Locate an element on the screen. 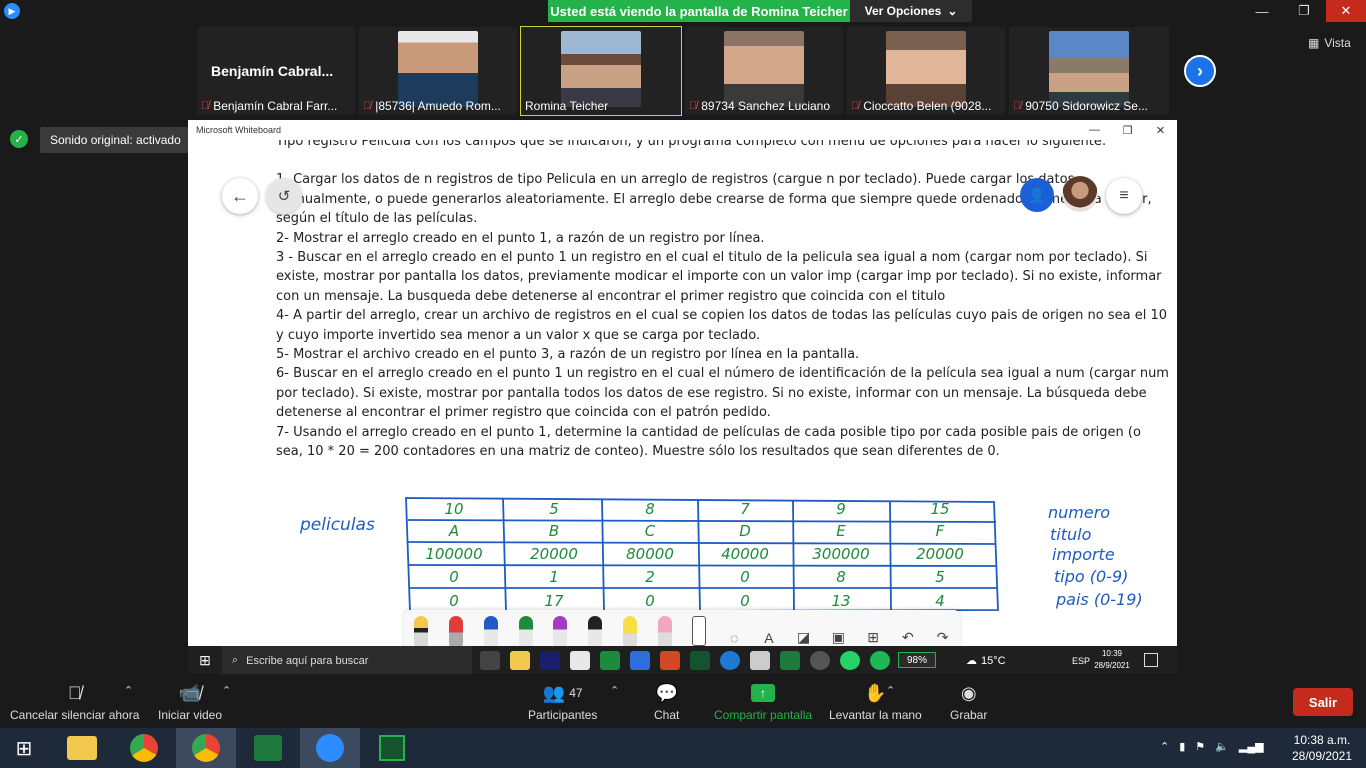 Image resolution: width=1366 pixels, height=768 pixels. user-icon: 👤 is located at coordinates (1037, 195).